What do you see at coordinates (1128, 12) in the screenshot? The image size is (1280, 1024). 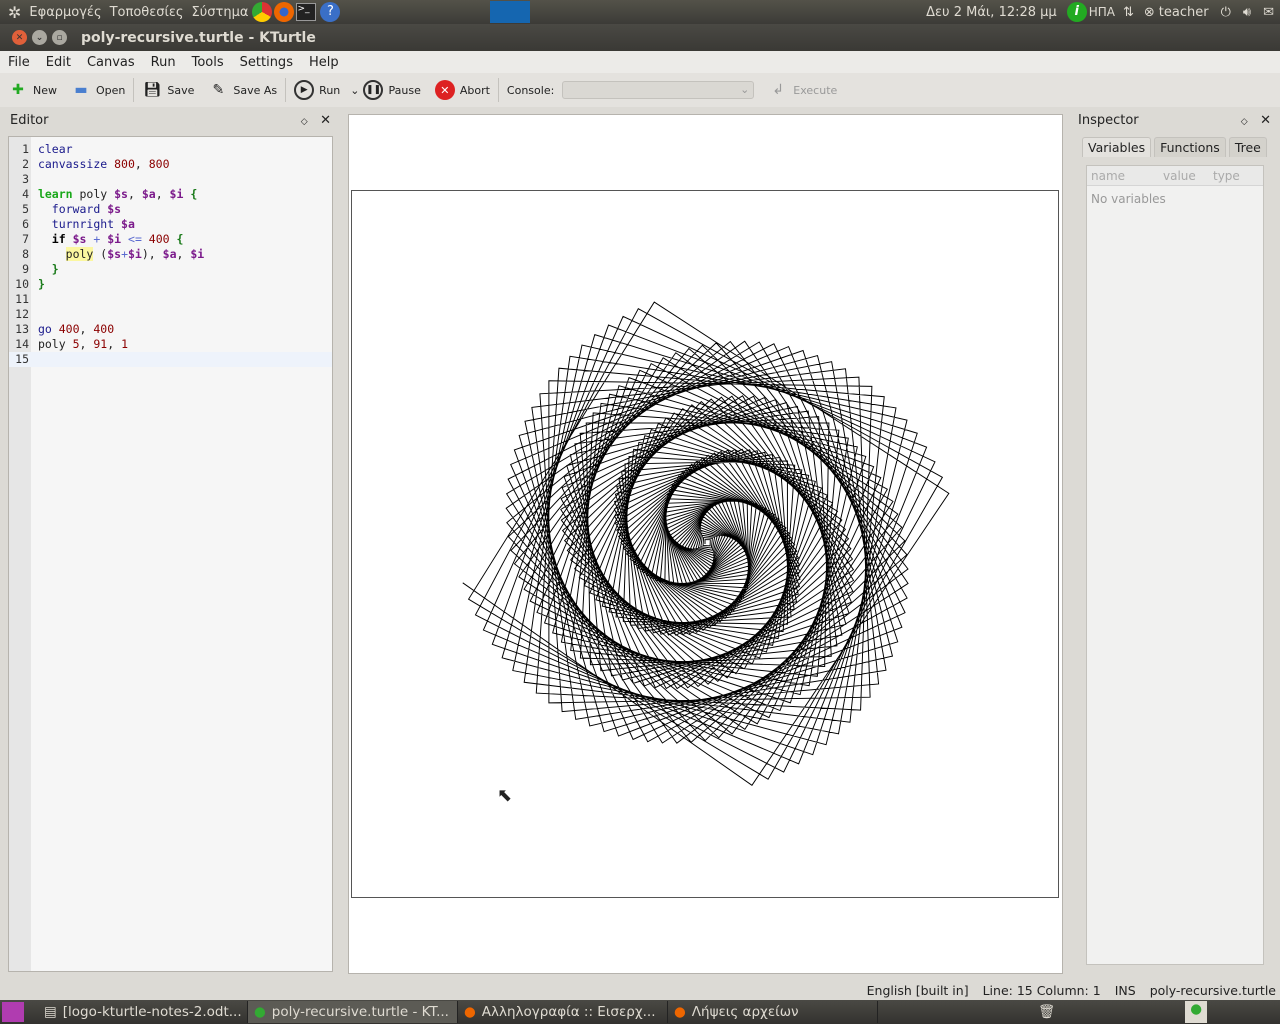 I see `network-icon: ⇅` at bounding box center [1128, 12].